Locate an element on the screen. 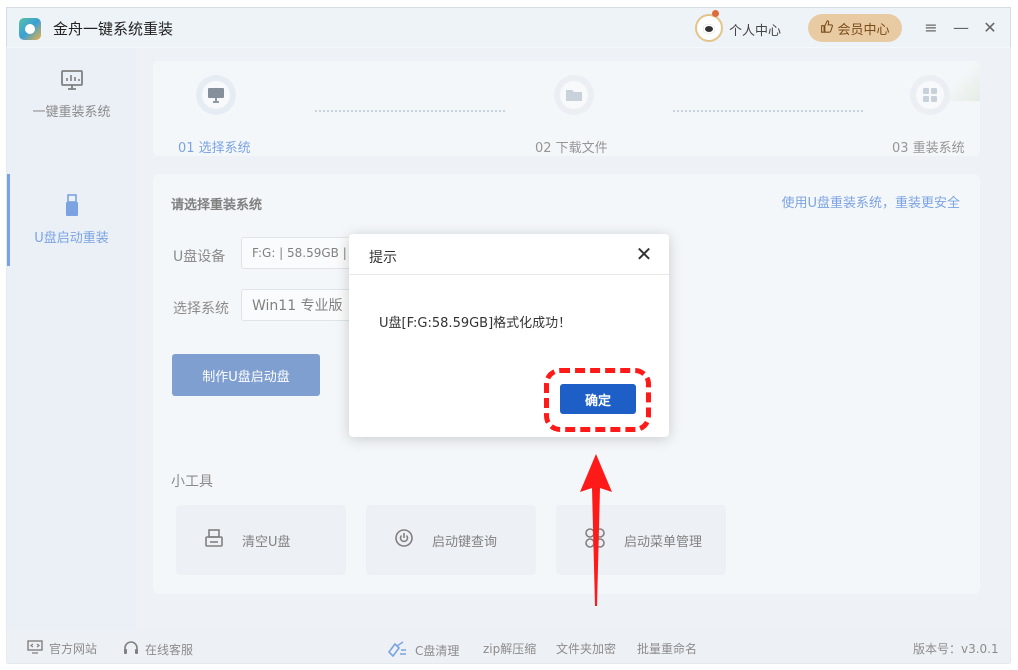 This screenshot has width=1018, height=670. dialog-divider is located at coordinates (509, 274).